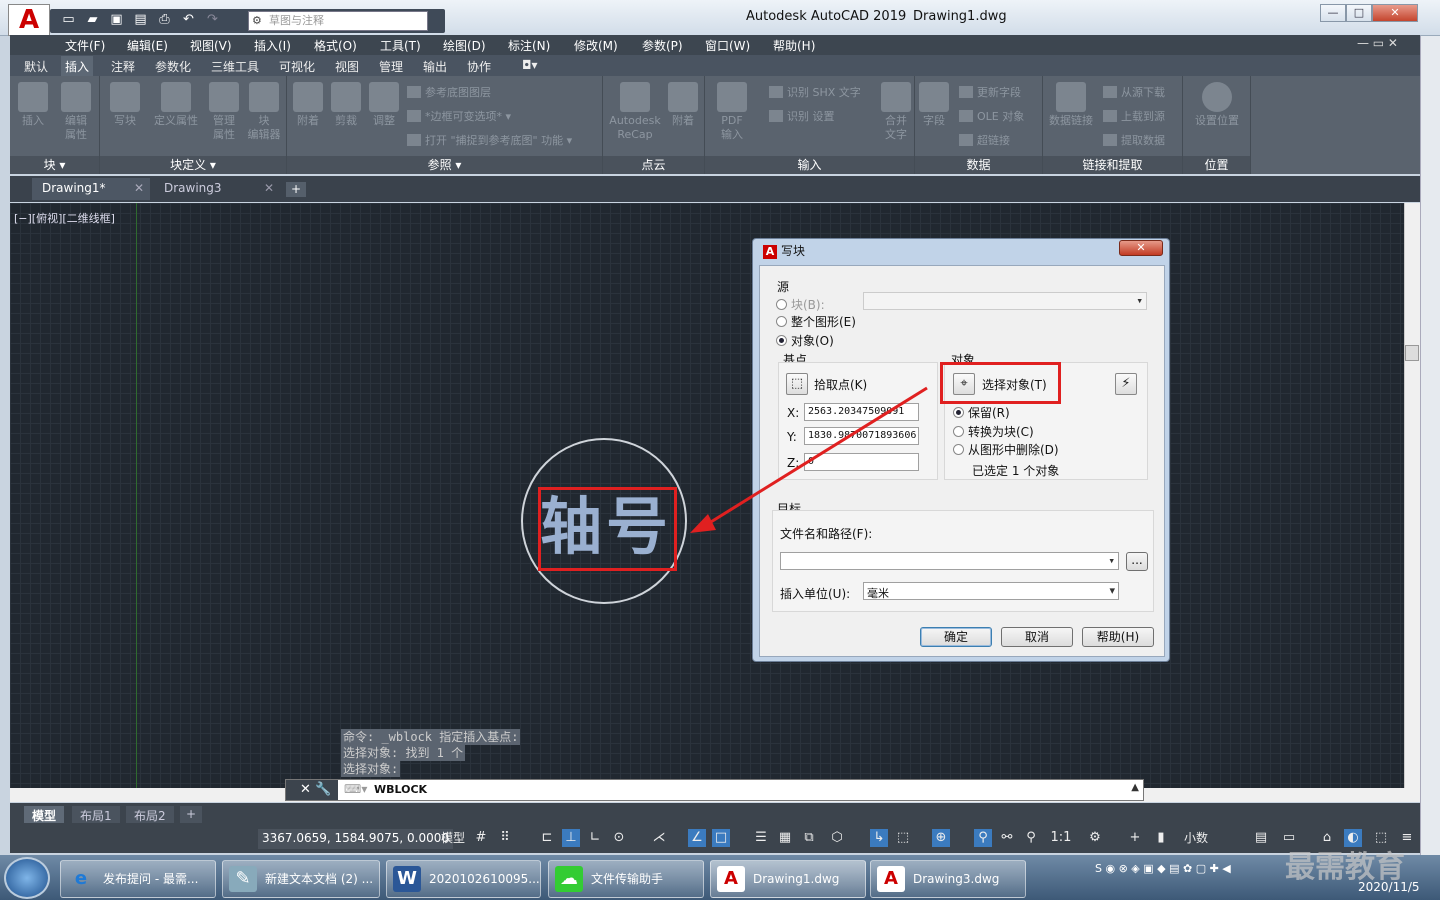 The height and width of the screenshot is (900, 1440). Describe the element at coordinates (481, 838) in the screenshot. I see `grid-icon: #` at that location.